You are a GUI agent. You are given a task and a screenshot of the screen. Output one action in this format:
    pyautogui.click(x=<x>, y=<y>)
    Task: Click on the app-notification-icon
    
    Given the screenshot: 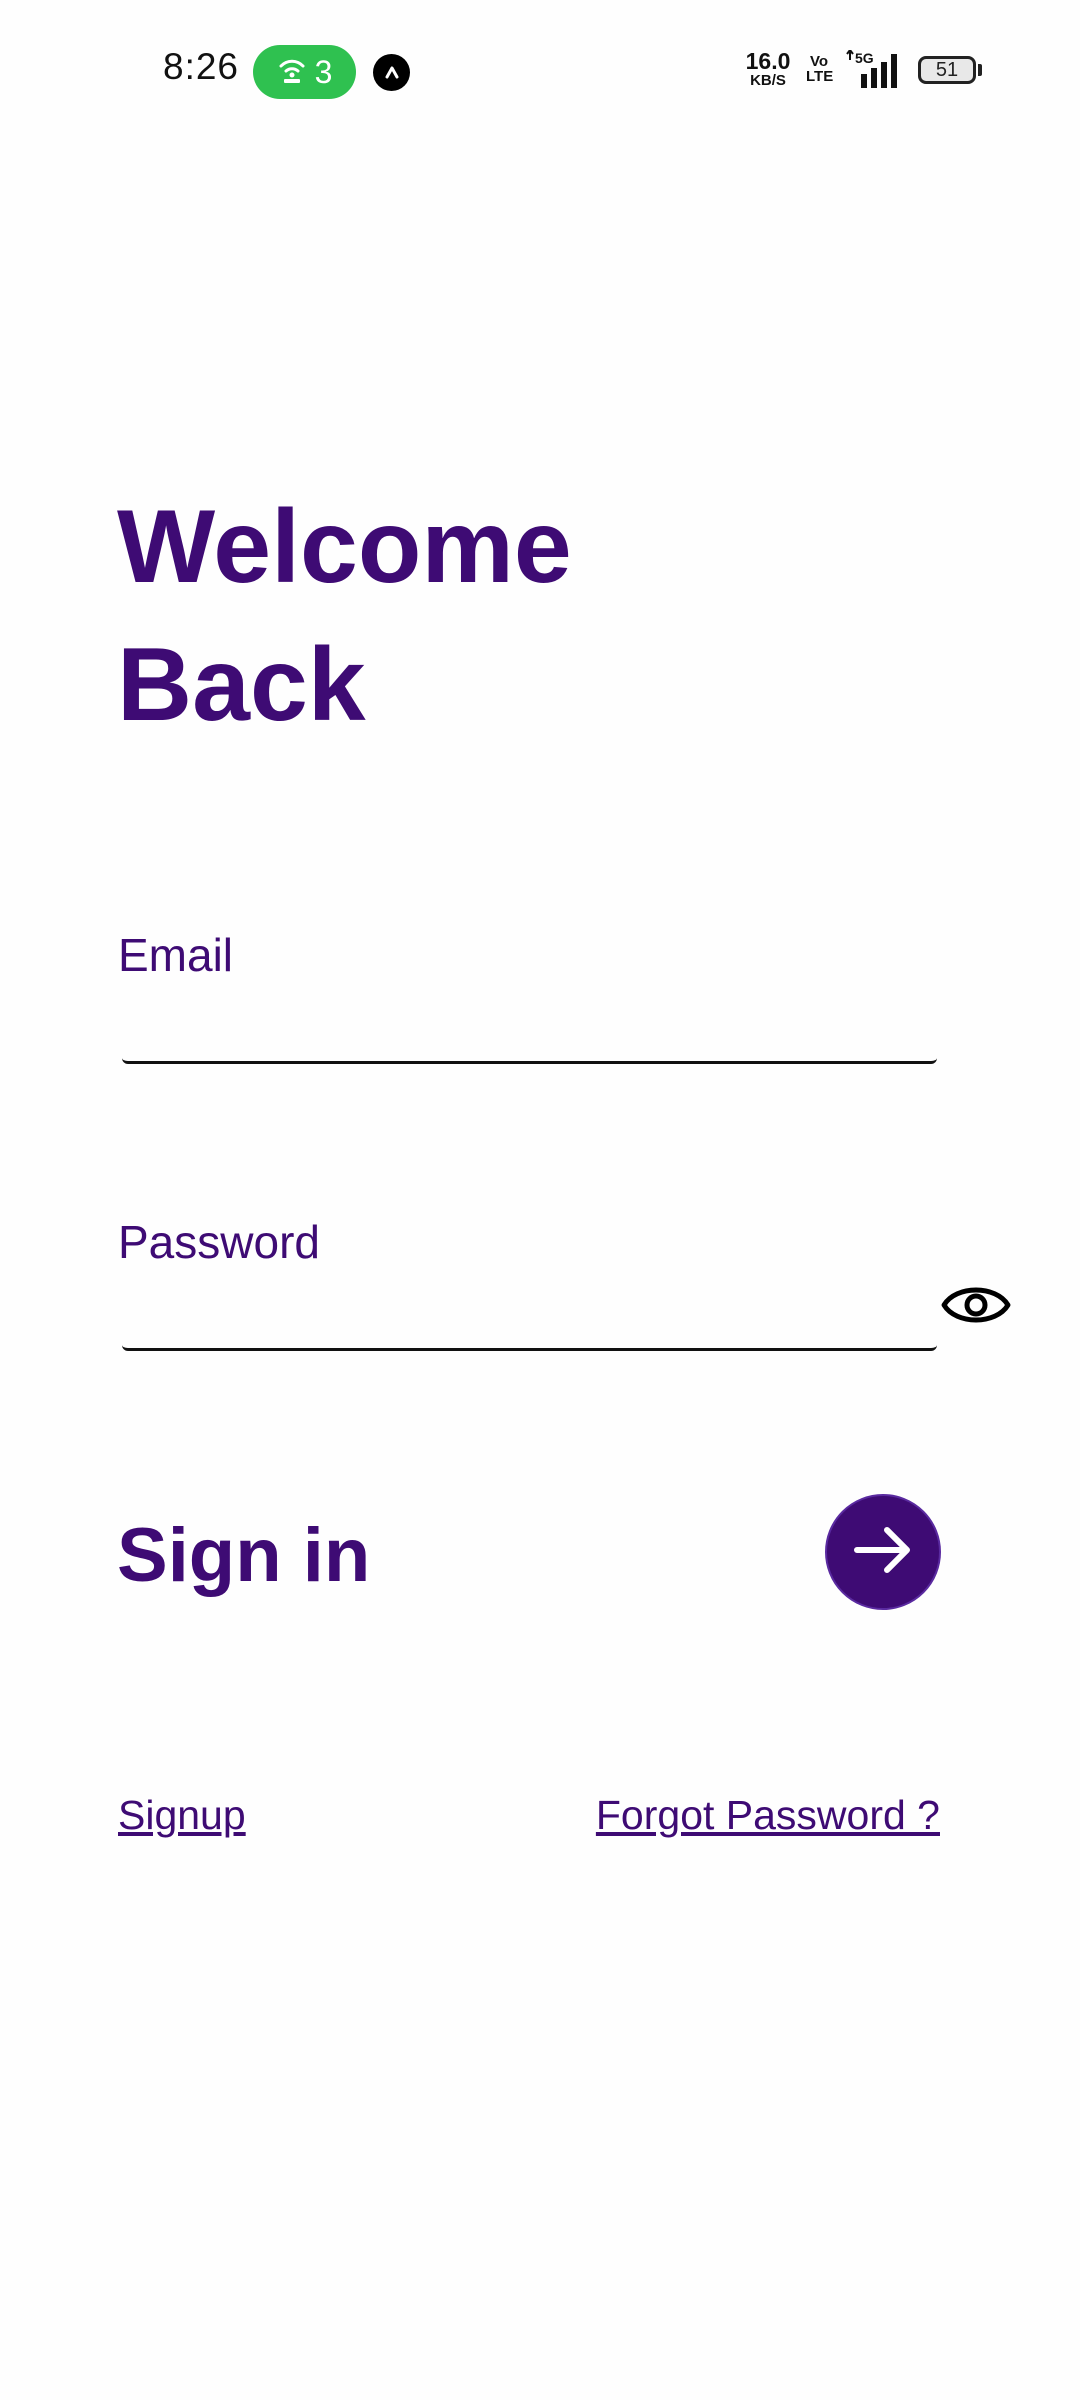 What is the action you would take?
    pyautogui.click(x=391, y=72)
    